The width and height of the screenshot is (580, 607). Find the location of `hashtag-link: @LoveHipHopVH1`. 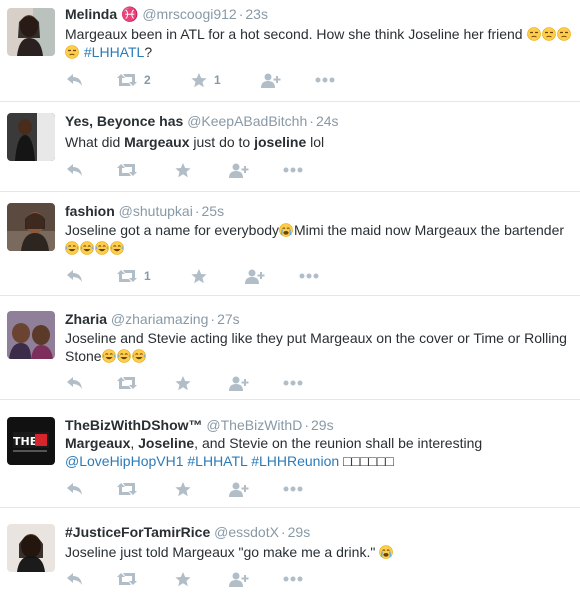

hashtag-link: @LoveHipHopVH1 is located at coordinates (124, 461).